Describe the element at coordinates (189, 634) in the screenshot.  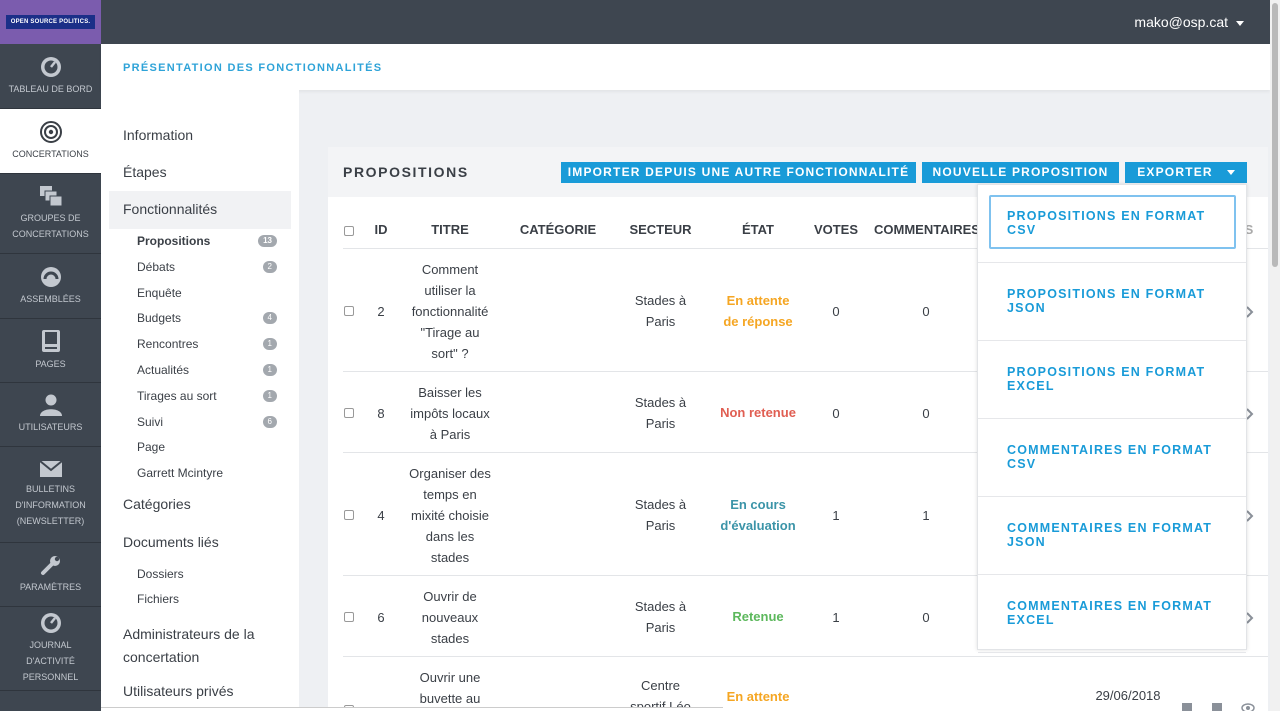
I see `subnav-admins-line1: Administrateurs de la` at that location.